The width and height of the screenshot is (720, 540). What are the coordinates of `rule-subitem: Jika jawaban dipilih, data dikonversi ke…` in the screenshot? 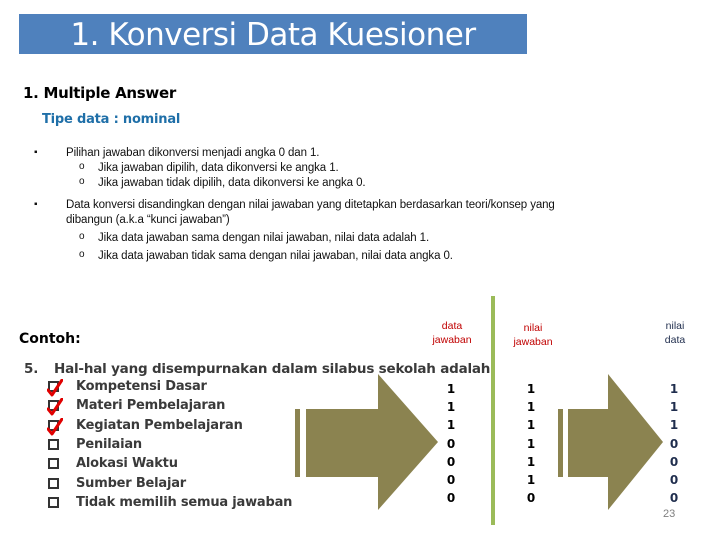 It's located at (218, 168).